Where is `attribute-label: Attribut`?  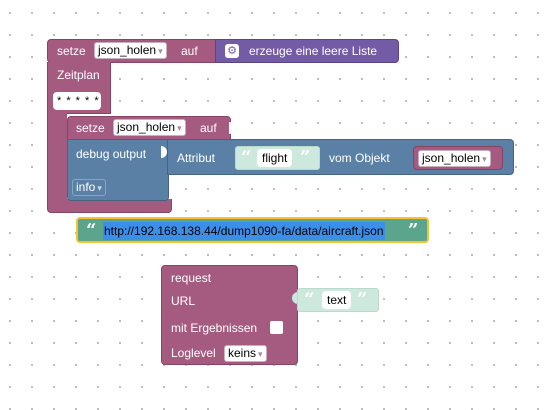 attribute-label: Attribut is located at coordinates (196, 158).